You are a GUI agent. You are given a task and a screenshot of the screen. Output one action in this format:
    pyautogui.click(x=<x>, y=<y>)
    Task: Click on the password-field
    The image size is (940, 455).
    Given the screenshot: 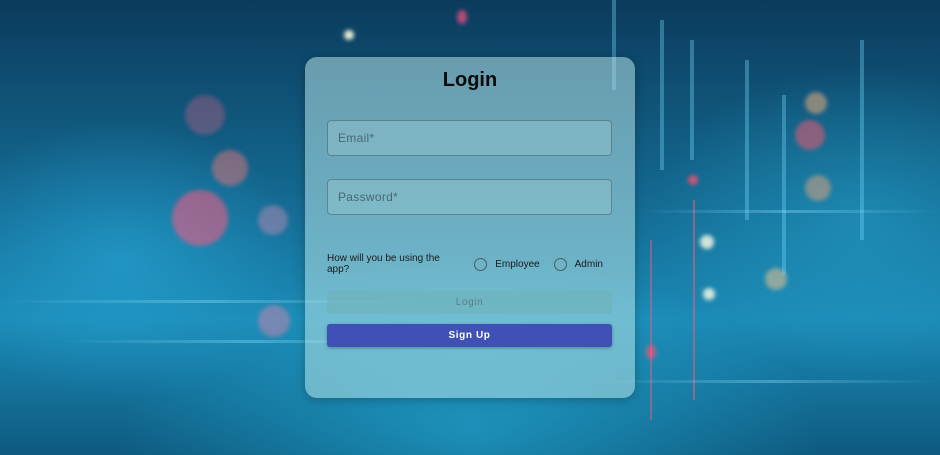 What is the action you would take?
    pyautogui.click(x=469, y=197)
    